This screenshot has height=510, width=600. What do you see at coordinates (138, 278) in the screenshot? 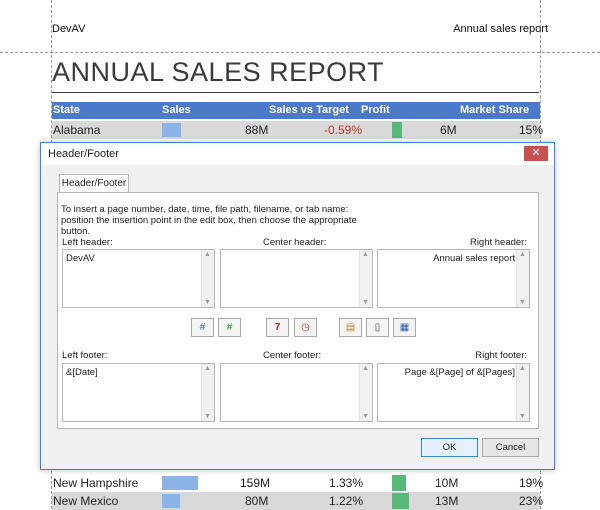
I see `left-header-input: DevAV ▲ ▼` at bounding box center [138, 278].